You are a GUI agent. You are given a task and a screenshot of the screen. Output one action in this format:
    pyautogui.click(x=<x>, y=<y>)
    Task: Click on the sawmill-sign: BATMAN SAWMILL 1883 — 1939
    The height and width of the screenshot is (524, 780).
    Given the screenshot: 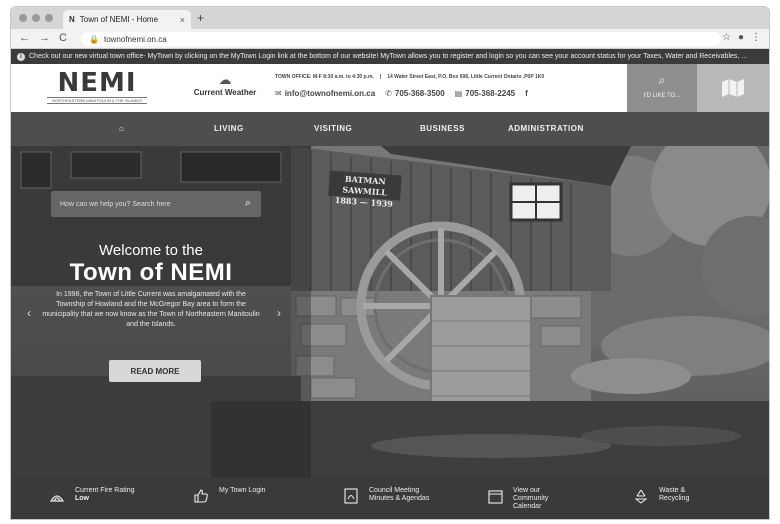 What is the action you would take?
    pyautogui.click(x=365, y=189)
    